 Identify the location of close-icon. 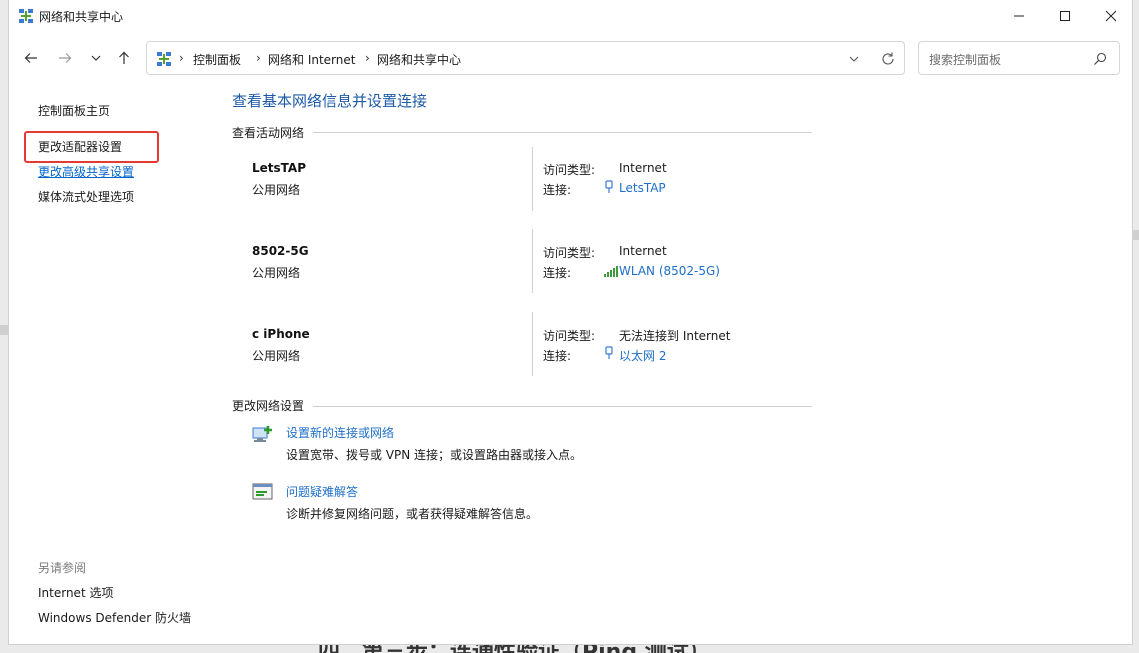
(1111, 16).